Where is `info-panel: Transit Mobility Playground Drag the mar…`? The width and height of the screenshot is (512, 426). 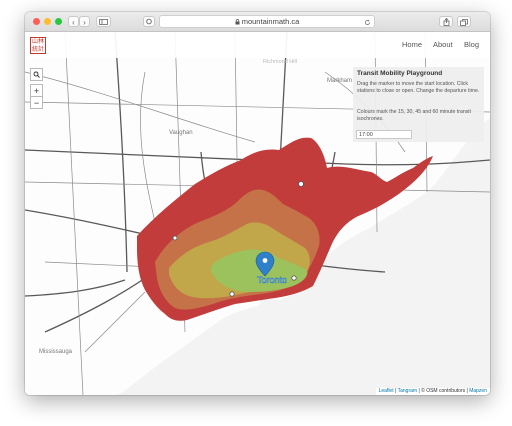 info-panel: Transit Mobility Playground Drag the mar… is located at coordinates (418, 104).